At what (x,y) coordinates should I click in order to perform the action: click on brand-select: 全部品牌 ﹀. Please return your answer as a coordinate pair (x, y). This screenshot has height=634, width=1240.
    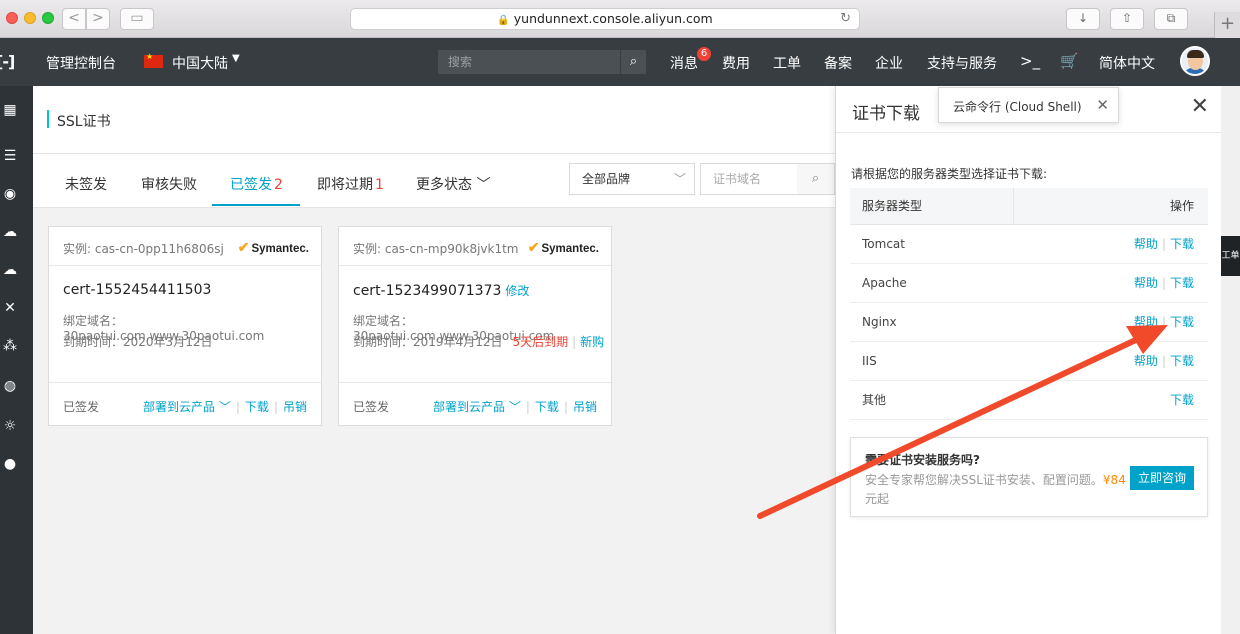
    Looking at the image, I should click on (632, 179).